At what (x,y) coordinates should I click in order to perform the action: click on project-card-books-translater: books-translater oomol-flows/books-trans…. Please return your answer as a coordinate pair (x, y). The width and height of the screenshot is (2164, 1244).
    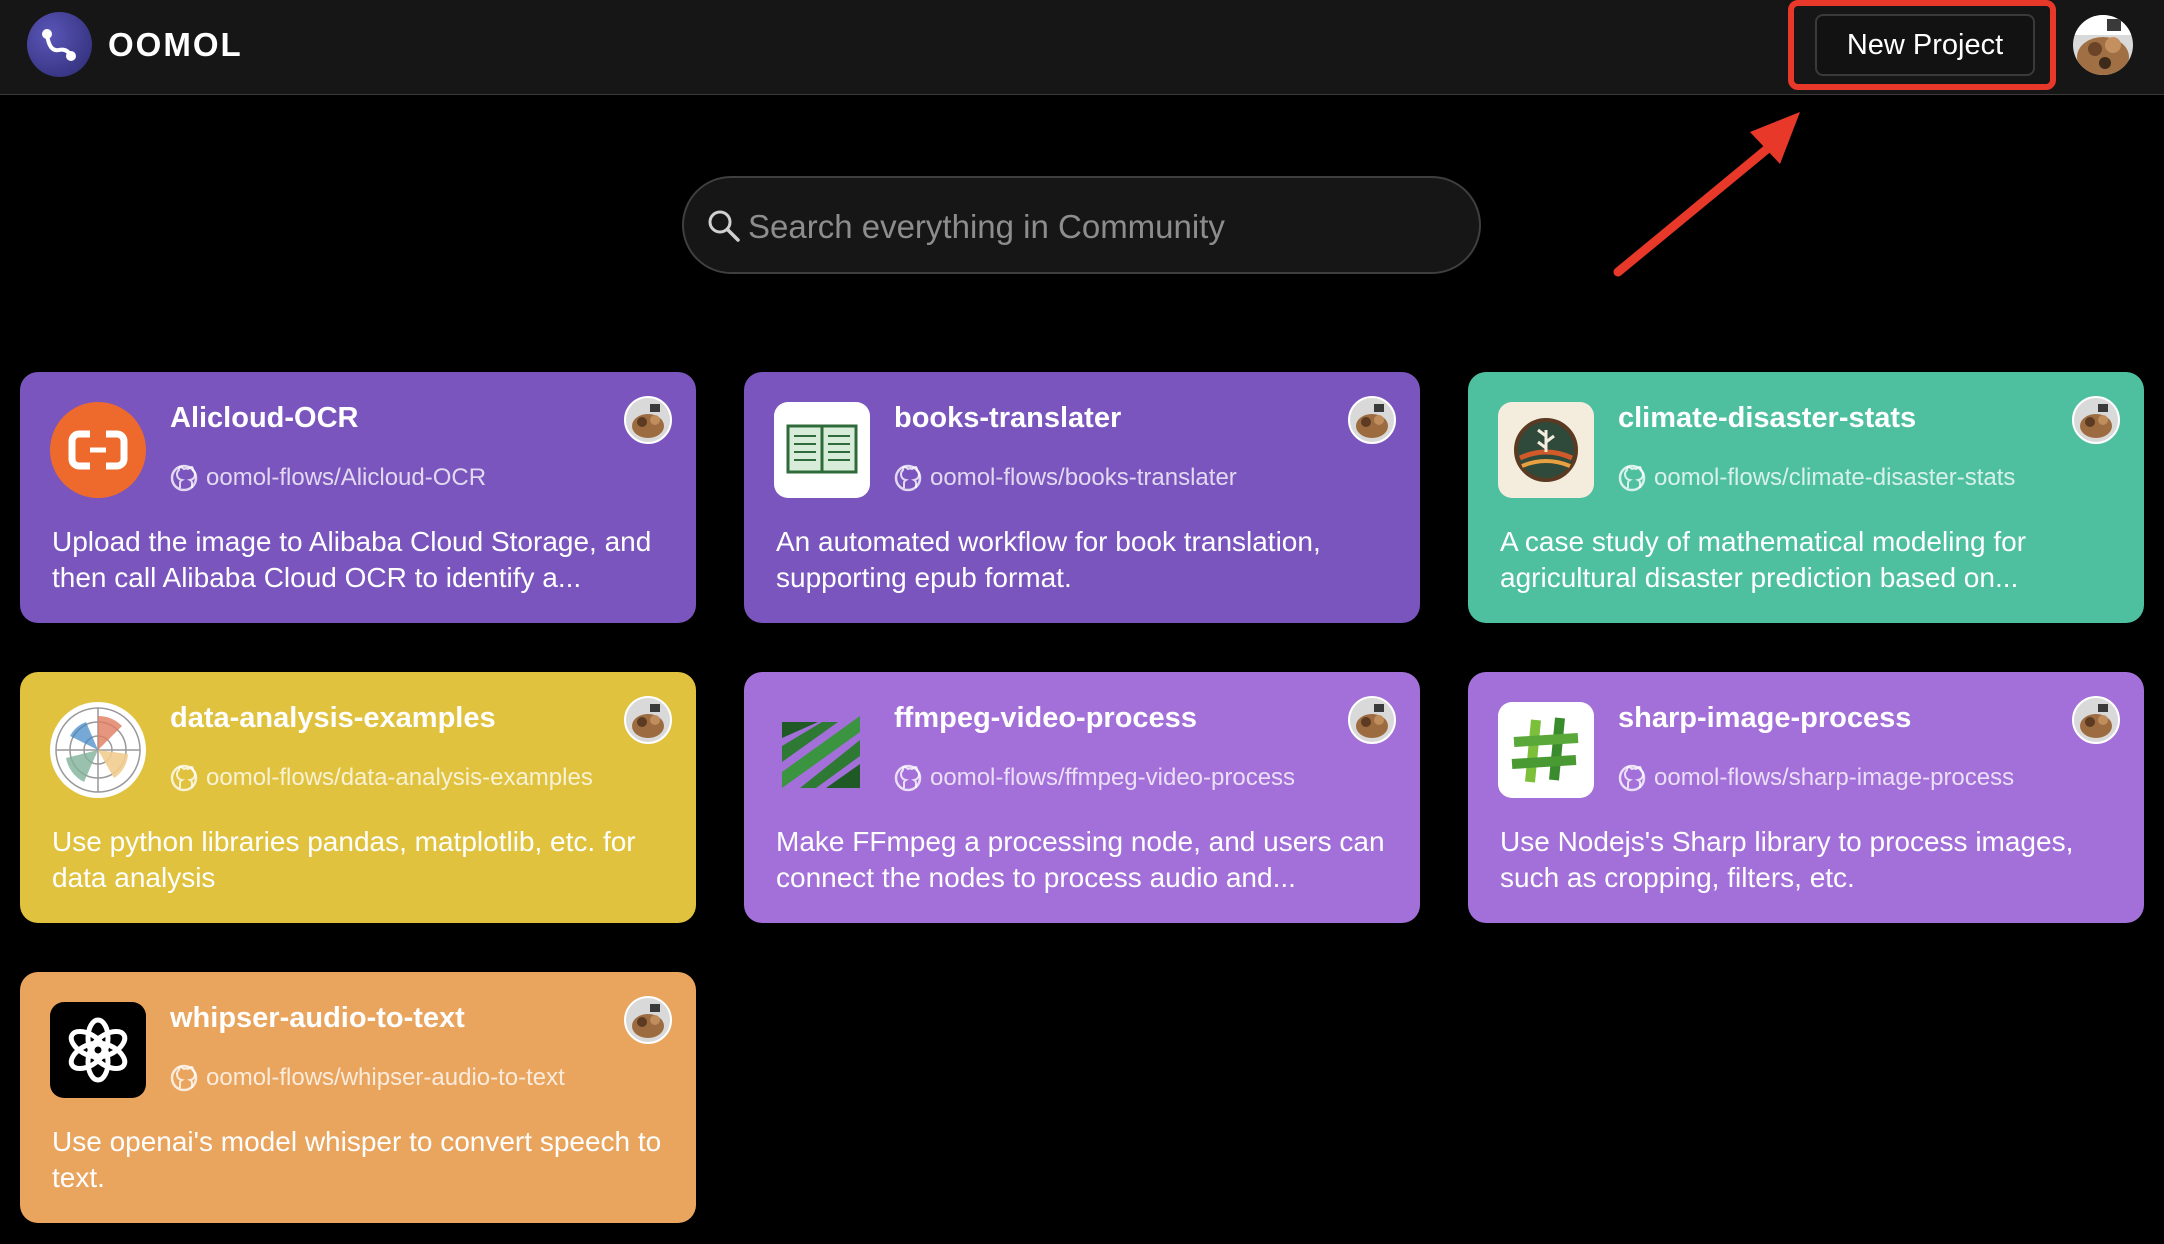
    Looking at the image, I should click on (1082, 497).